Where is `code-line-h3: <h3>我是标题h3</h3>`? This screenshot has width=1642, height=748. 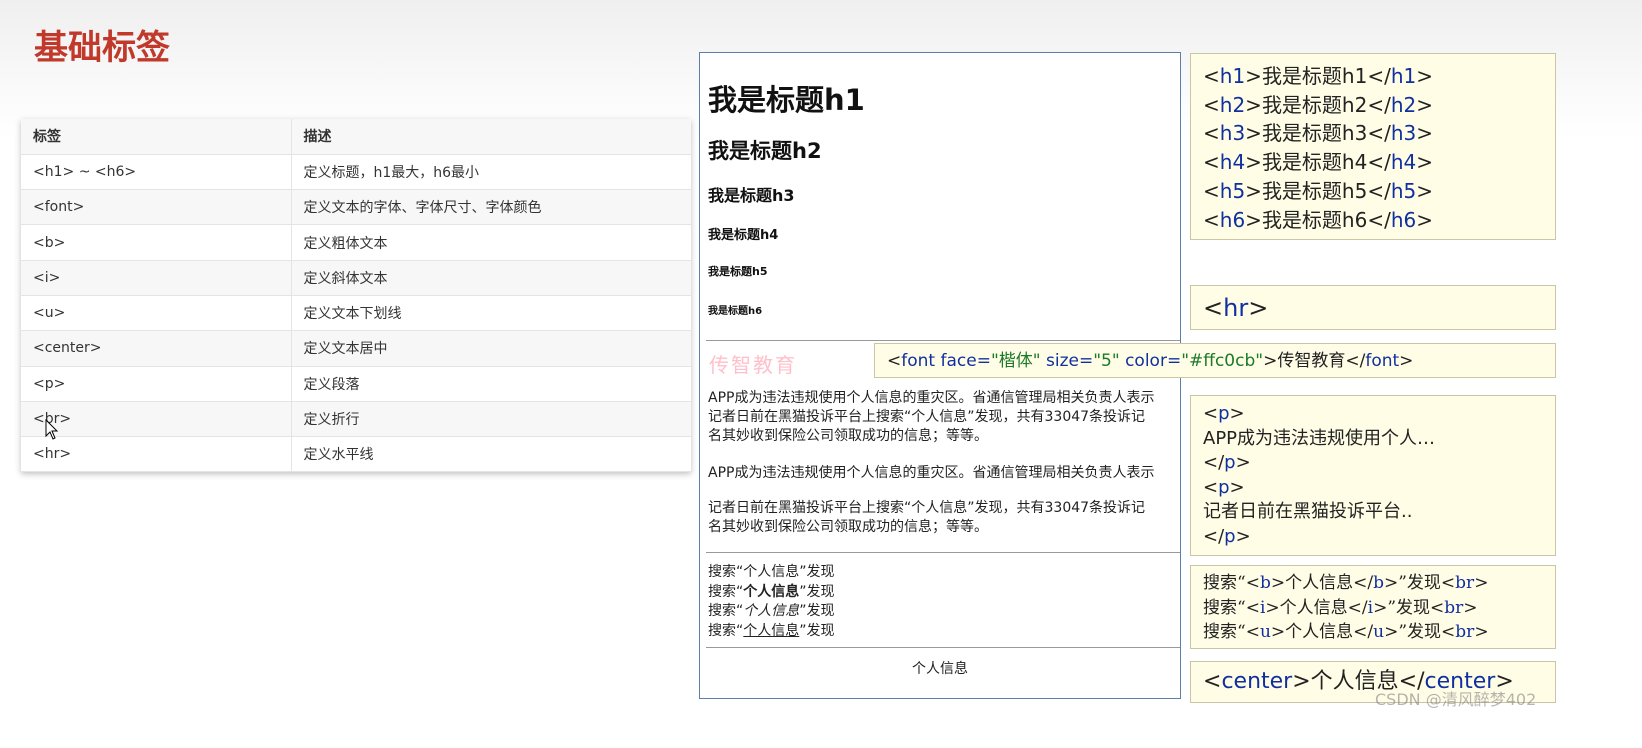
code-line-h3: <h3>我是标题h3</h3> is located at coordinates (1318, 133).